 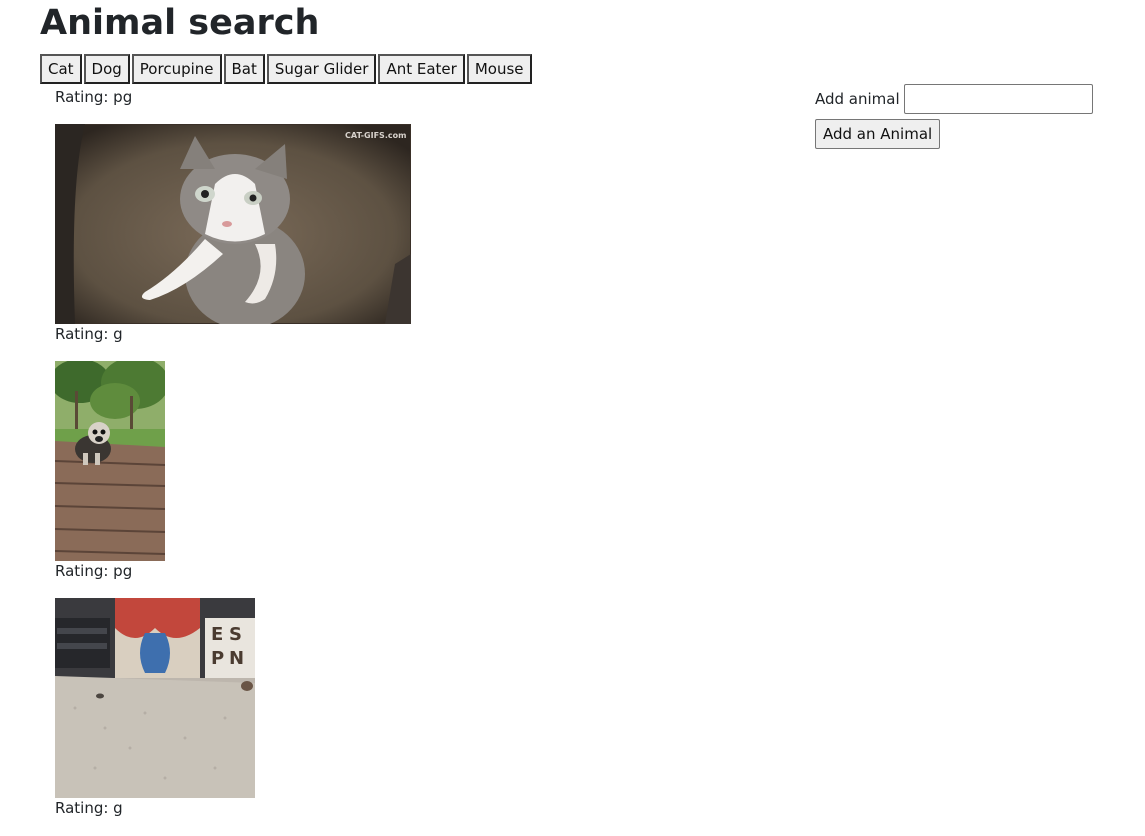 What do you see at coordinates (375, 135) in the screenshot?
I see `gif-watermark: CAT-GIFS.com` at bounding box center [375, 135].